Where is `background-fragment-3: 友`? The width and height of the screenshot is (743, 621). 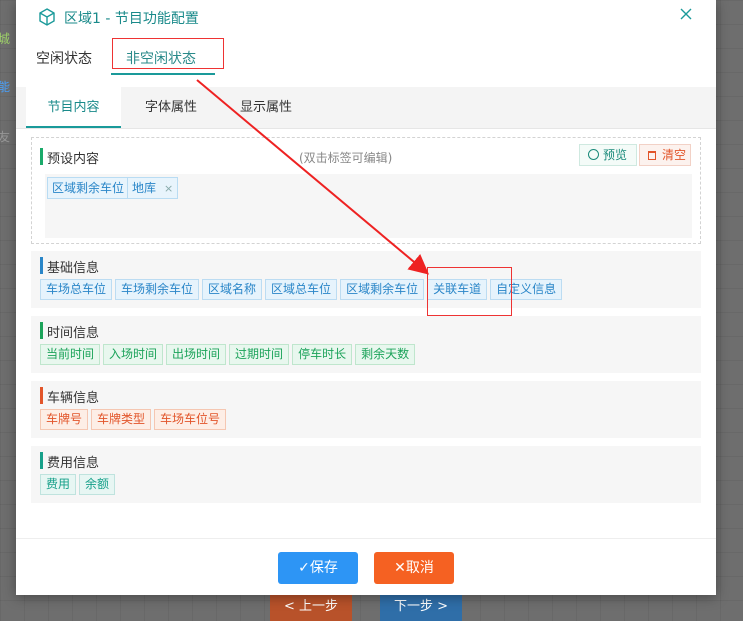
background-fragment-3: 友 is located at coordinates (5, 137).